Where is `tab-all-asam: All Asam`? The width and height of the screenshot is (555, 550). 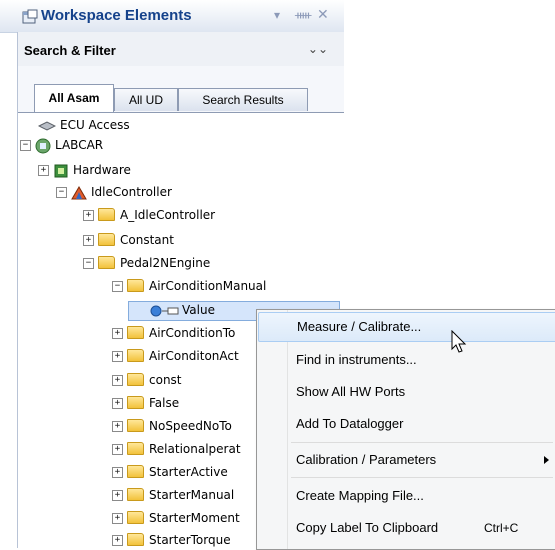 tab-all-asam: All Asam is located at coordinates (74, 98).